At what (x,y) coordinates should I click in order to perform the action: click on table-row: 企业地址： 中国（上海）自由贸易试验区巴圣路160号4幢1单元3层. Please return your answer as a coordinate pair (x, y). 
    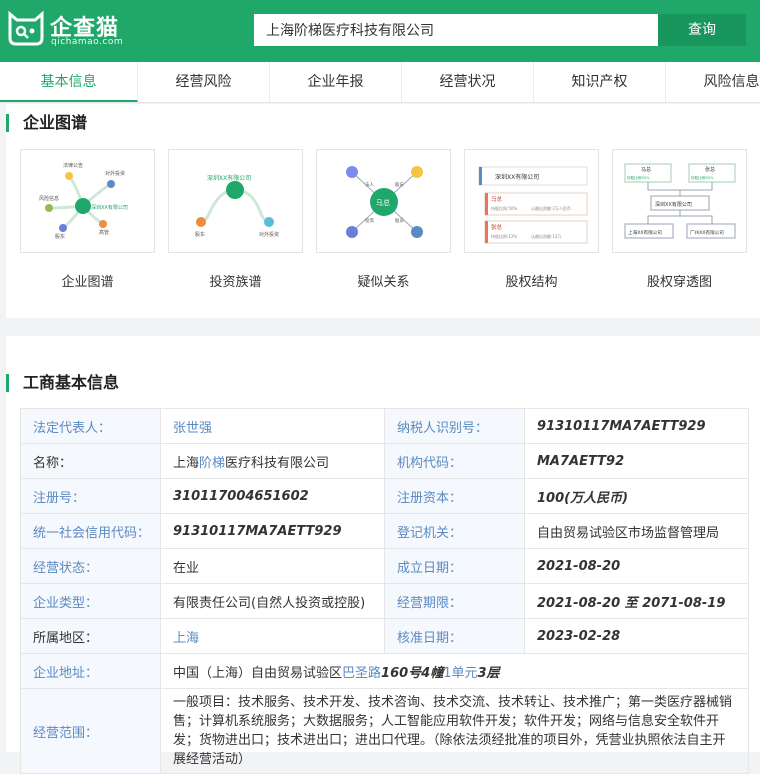
    Looking at the image, I should click on (384, 671).